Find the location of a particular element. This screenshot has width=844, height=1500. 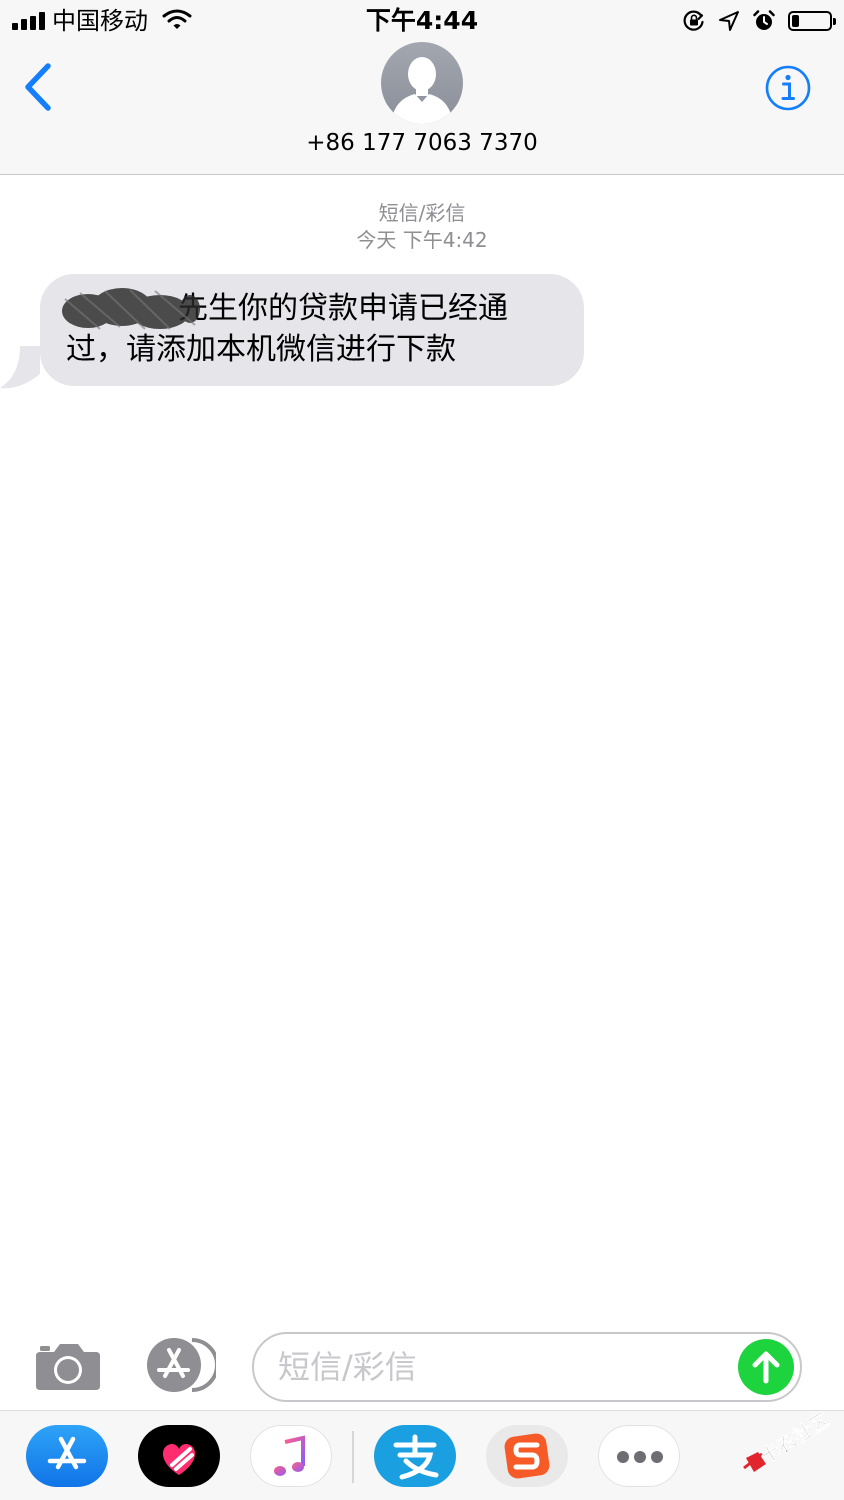

watermark-logo: 卡农社区 is located at coordinates (788, 1440).